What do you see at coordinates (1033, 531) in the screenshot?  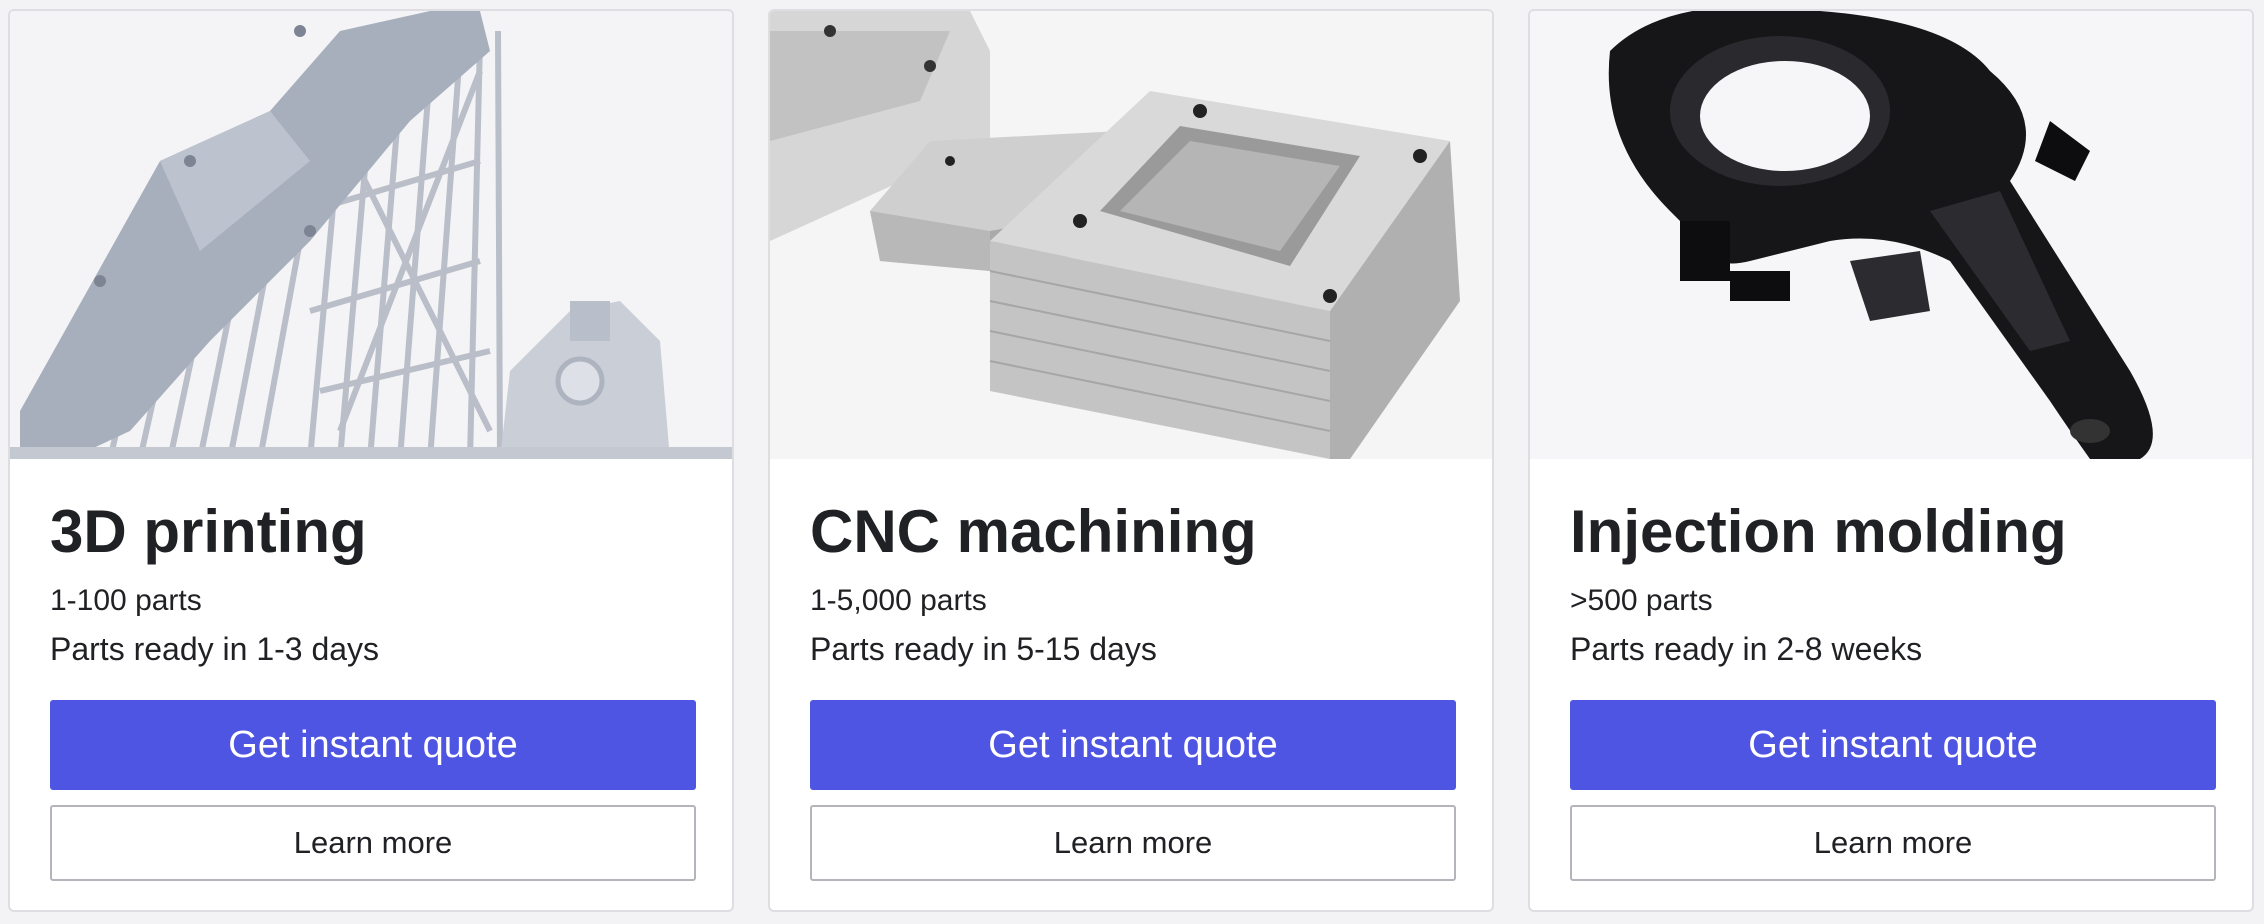 I see `card-title: CNC machining` at bounding box center [1033, 531].